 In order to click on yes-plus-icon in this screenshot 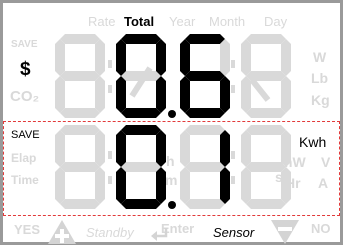, I will do `click(62, 232)`.